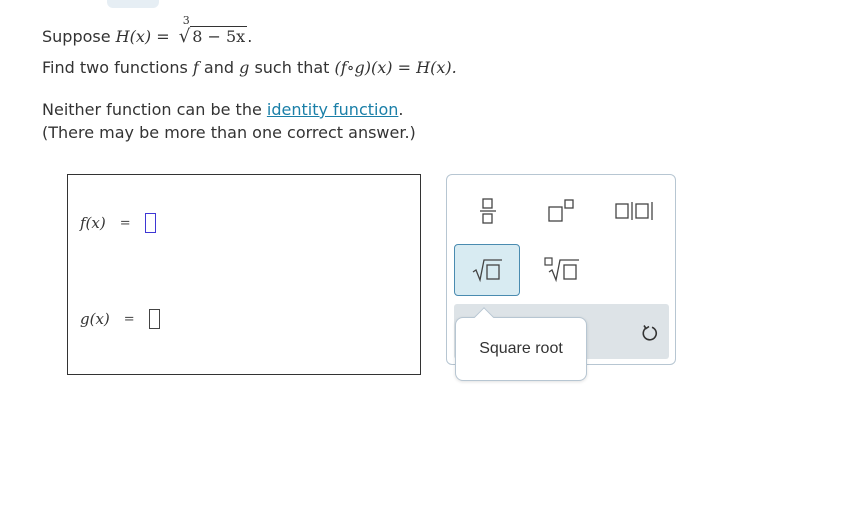 The width and height of the screenshot is (847, 516). What do you see at coordinates (250, 36) in the screenshot?
I see `statement-period: .` at bounding box center [250, 36].